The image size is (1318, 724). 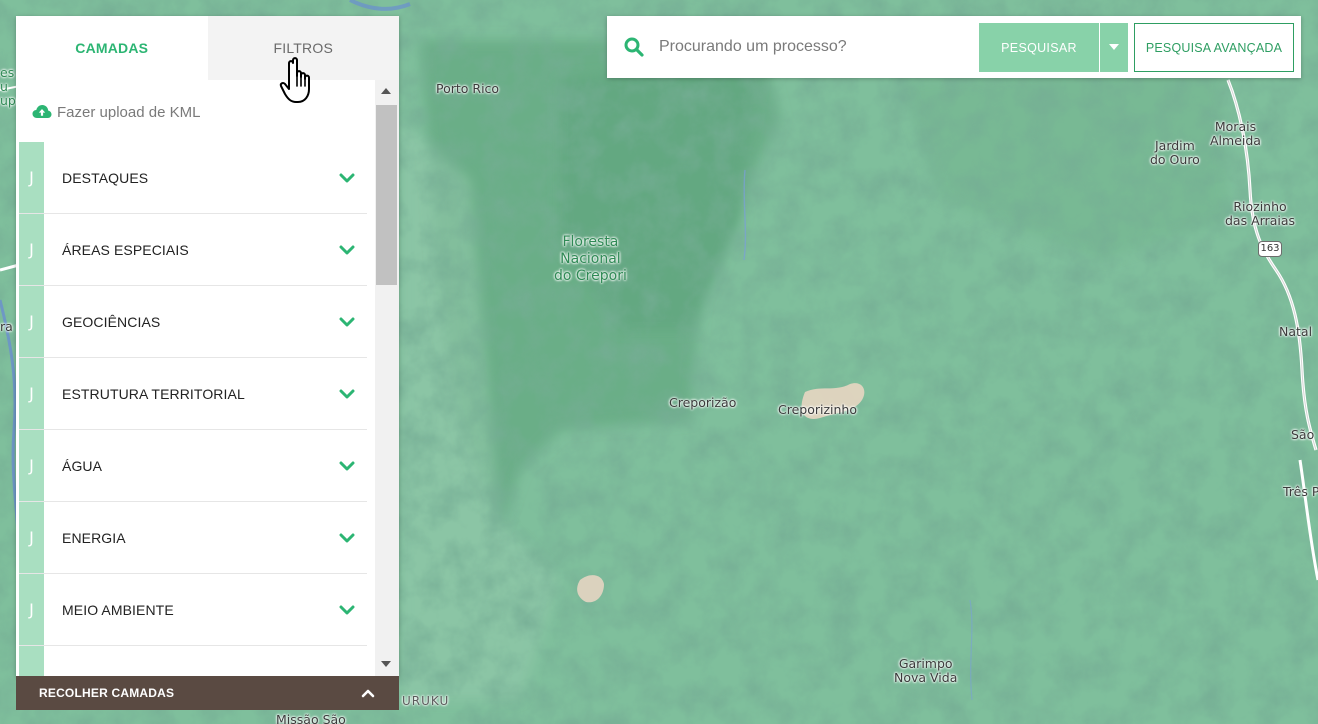 I want to click on map-label-uruku: URUKU, so click(x=426, y=701).